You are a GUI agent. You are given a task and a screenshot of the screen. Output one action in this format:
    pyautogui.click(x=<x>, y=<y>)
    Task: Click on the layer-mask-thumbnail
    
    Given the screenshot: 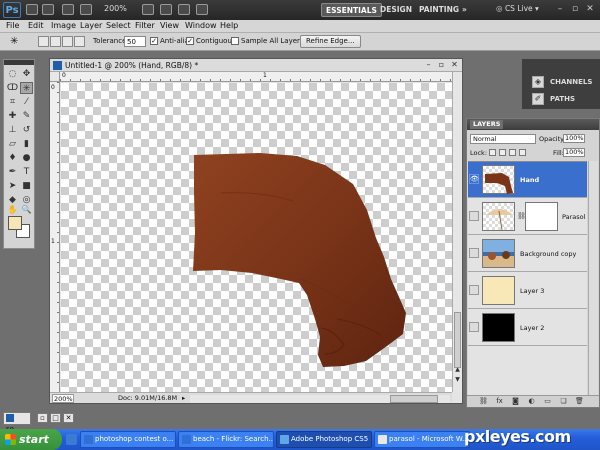 What is the action you would take?
    pyautogui.click(x=541, y=216)
    